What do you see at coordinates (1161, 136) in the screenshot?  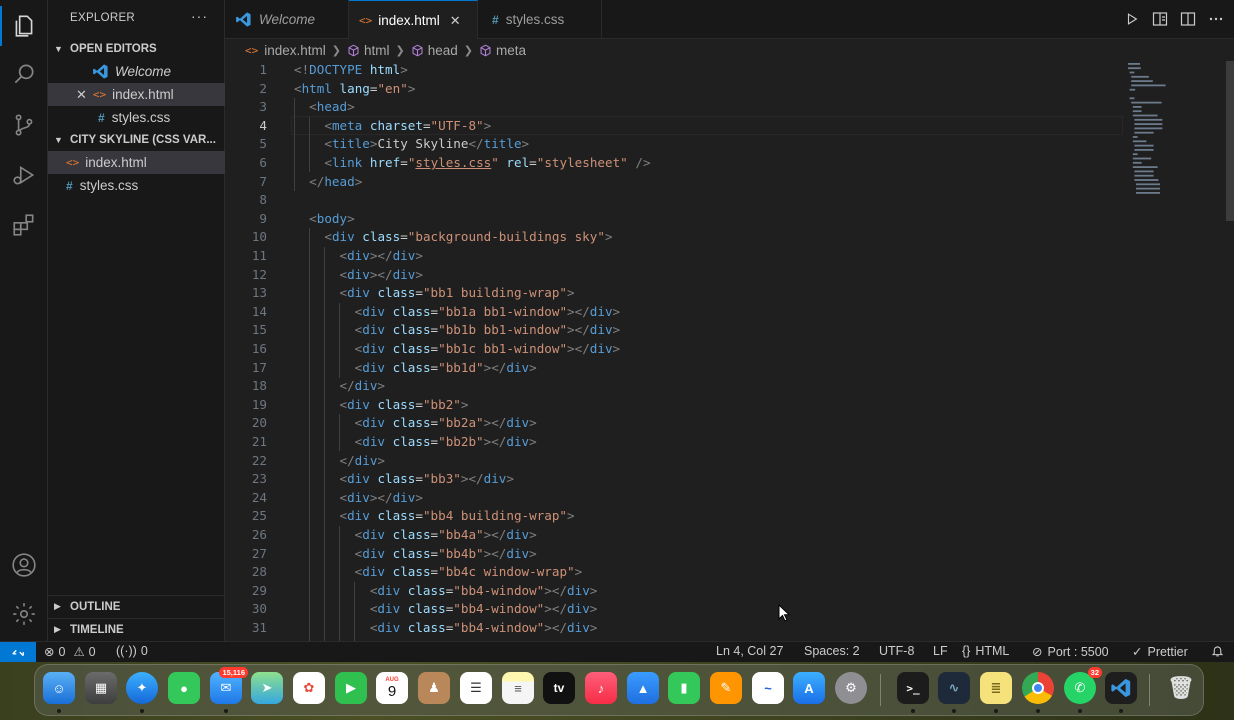 I see `minimap` at bounding box center [1161, 136].